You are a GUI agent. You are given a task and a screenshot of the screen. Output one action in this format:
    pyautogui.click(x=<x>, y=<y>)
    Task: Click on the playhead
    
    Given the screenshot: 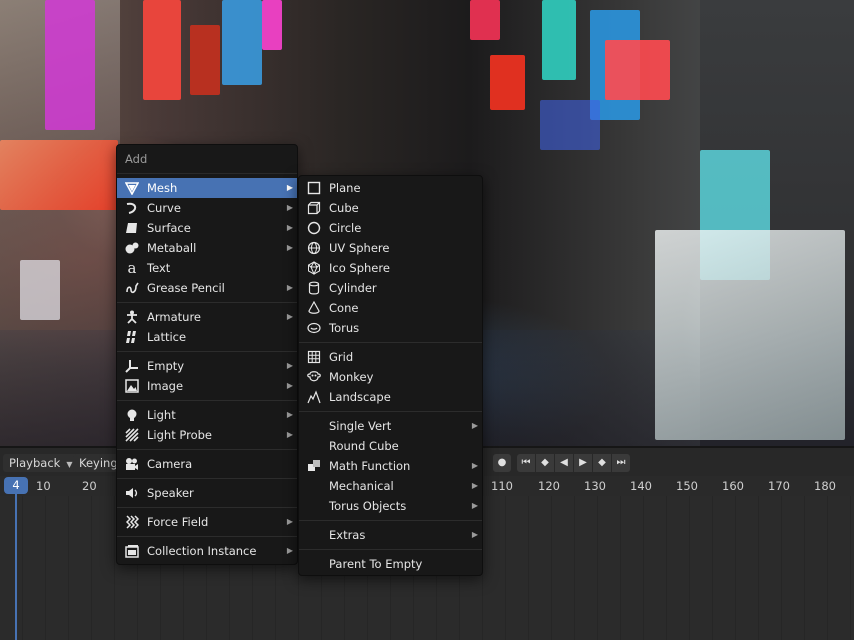 What is the action you would take?
    pyautogui.click(x=16, y=567)
    